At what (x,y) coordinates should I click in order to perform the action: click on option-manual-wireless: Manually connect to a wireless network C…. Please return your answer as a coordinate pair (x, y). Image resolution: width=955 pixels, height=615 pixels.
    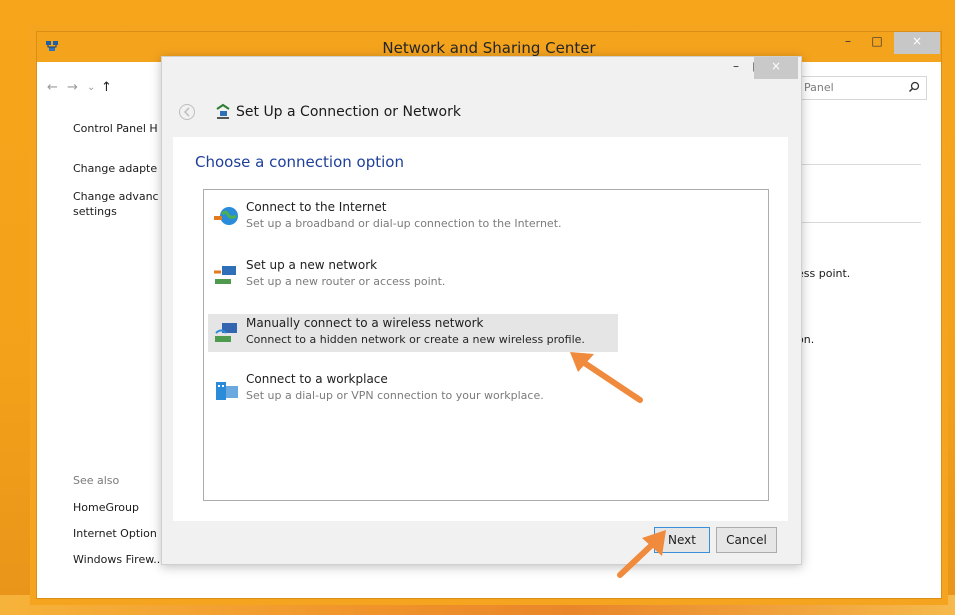
    Looking at the image, I should click on (413, 333).